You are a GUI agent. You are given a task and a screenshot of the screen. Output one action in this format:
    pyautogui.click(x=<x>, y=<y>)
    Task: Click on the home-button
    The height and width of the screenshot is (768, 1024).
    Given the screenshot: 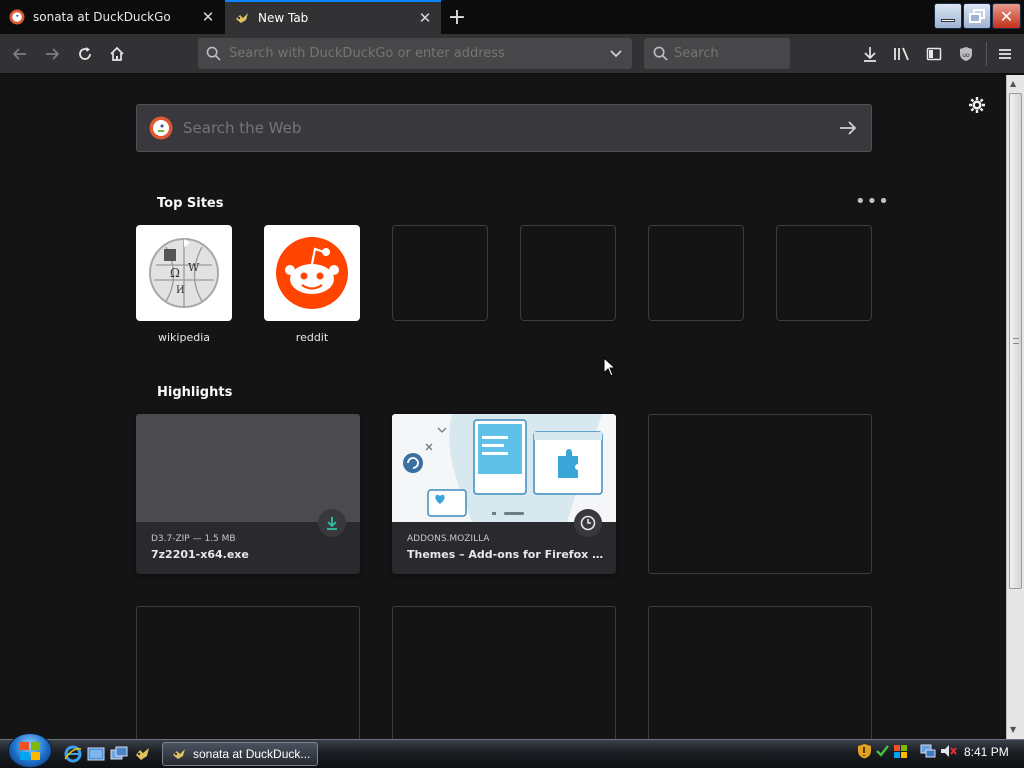 What is the action you would take?
    pyautogui.click(x=117, y=54)
    